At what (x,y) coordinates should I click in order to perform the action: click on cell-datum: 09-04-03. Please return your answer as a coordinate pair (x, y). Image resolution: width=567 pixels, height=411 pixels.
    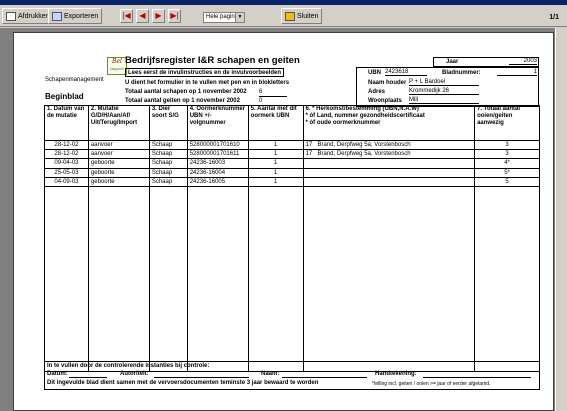
    Looking at the image, I should click on (66, 163).